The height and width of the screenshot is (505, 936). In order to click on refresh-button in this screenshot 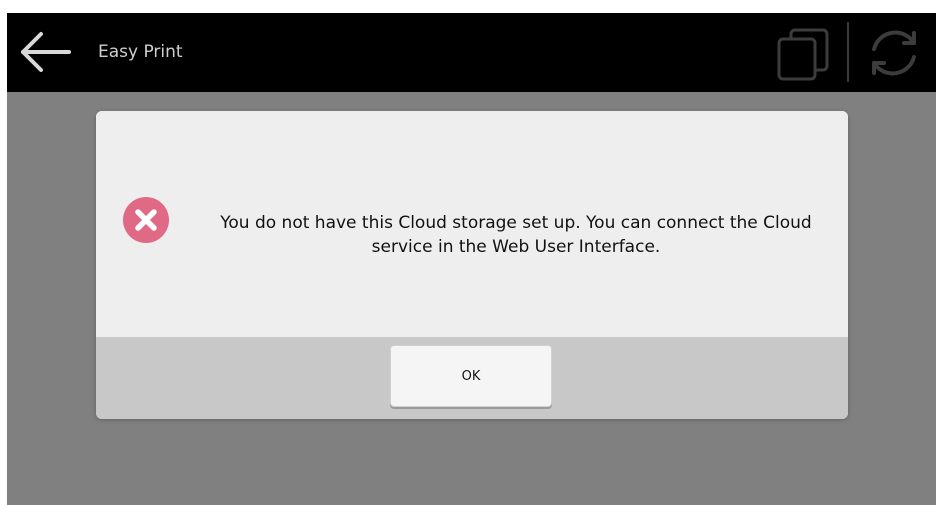, I will do `click(894, 53)`.